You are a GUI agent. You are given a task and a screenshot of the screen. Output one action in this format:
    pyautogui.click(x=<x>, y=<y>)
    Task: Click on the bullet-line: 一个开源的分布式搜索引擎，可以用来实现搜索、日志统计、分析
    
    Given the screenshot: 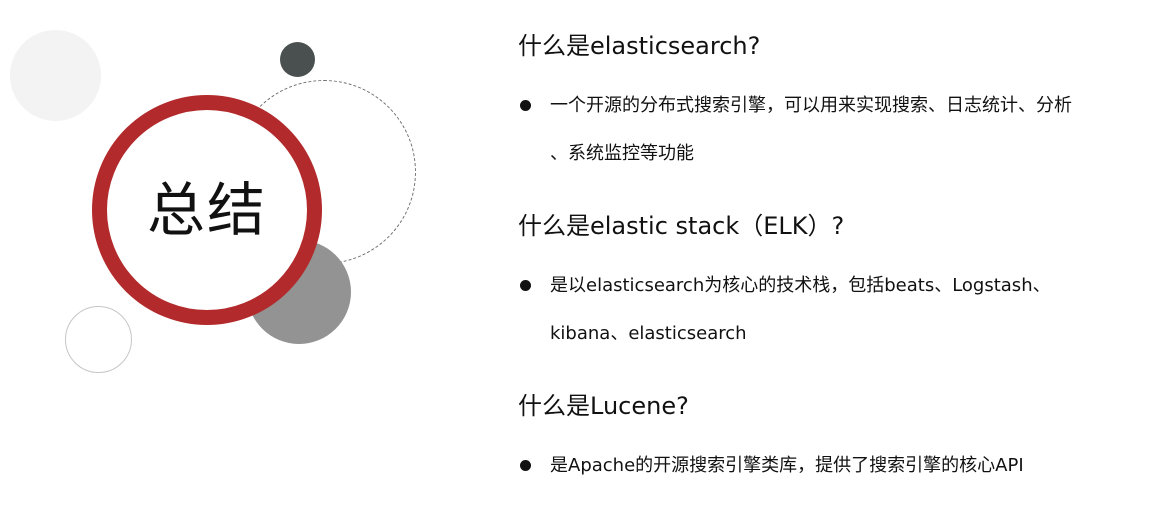 What is the action you would take?
    pyautogui.click(x=811, y=105)
    